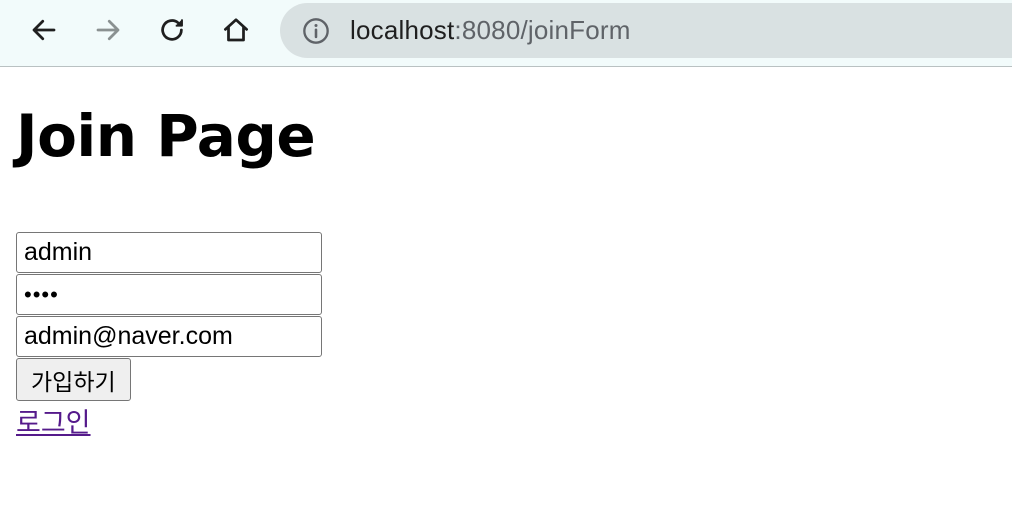 This screenshot has width=1012, height=522. I want to click on arrow-right-icon, so click(108, 30).